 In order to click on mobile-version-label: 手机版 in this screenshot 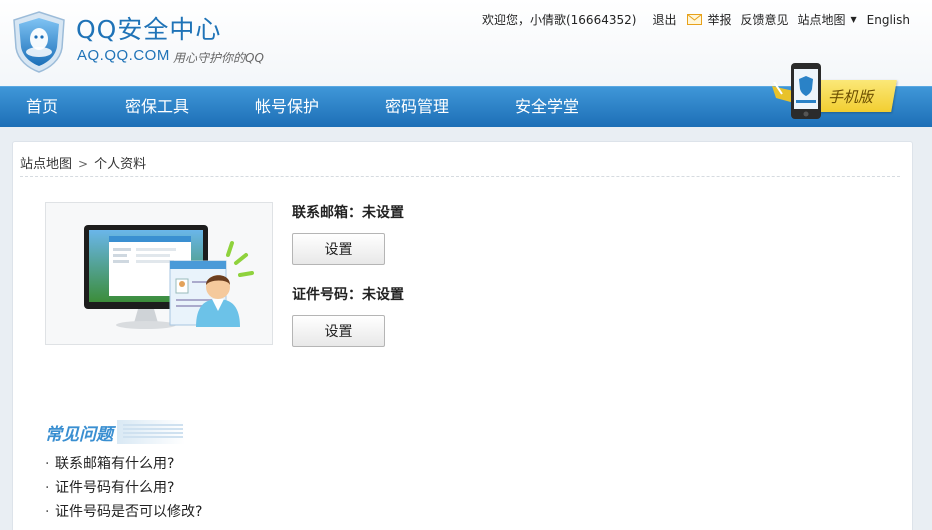, I will do `click(851, 97)`.